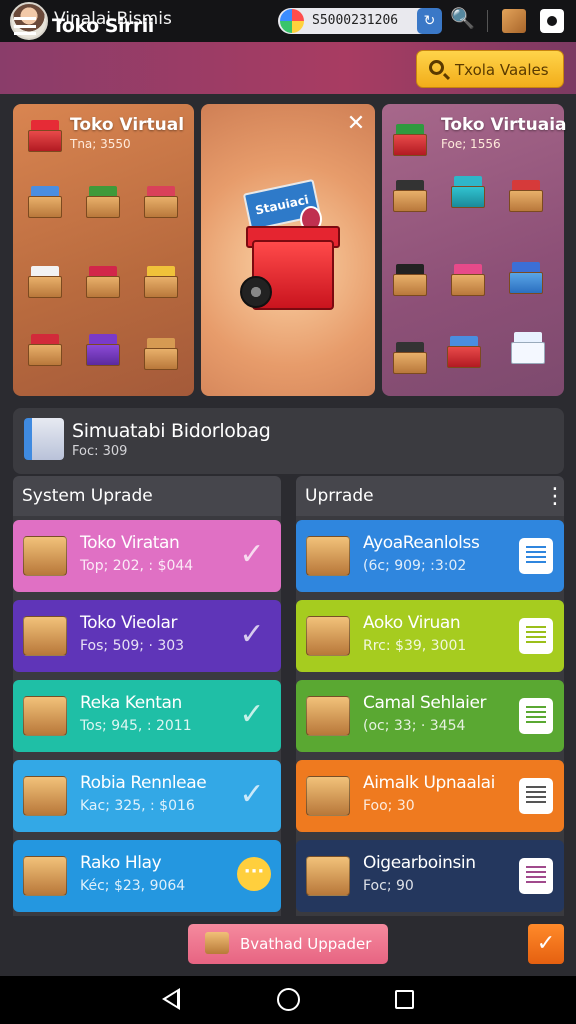 This screenshot has width=576, height=1024. Describe the element at coordinates (129, 623) in the screenshot. I see `card-title: Toko Vieolar` at that location.